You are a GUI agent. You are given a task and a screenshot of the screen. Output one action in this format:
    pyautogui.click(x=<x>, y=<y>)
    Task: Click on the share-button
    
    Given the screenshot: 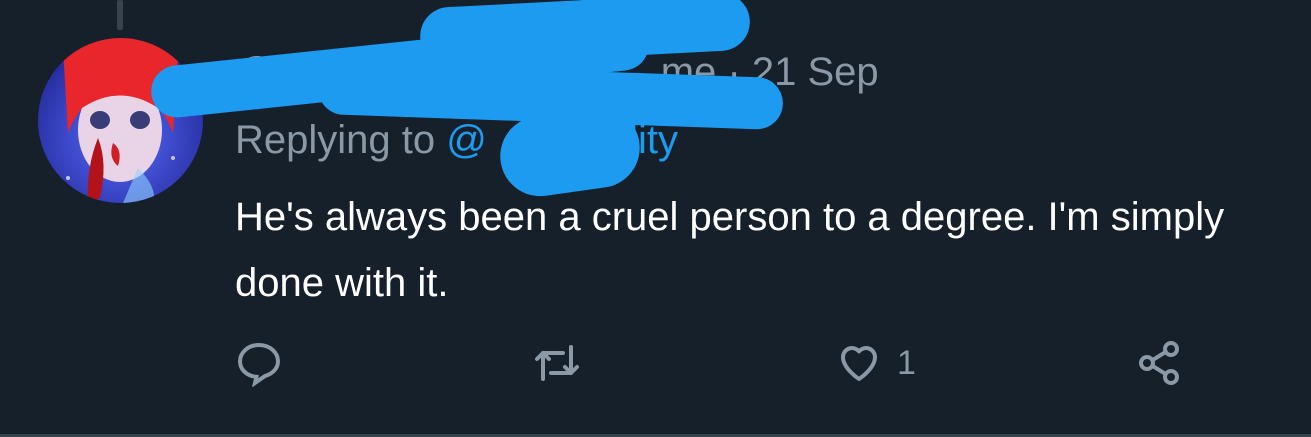 What is the action you would take?
    pyautogui.click(x=1159, y=363)
    